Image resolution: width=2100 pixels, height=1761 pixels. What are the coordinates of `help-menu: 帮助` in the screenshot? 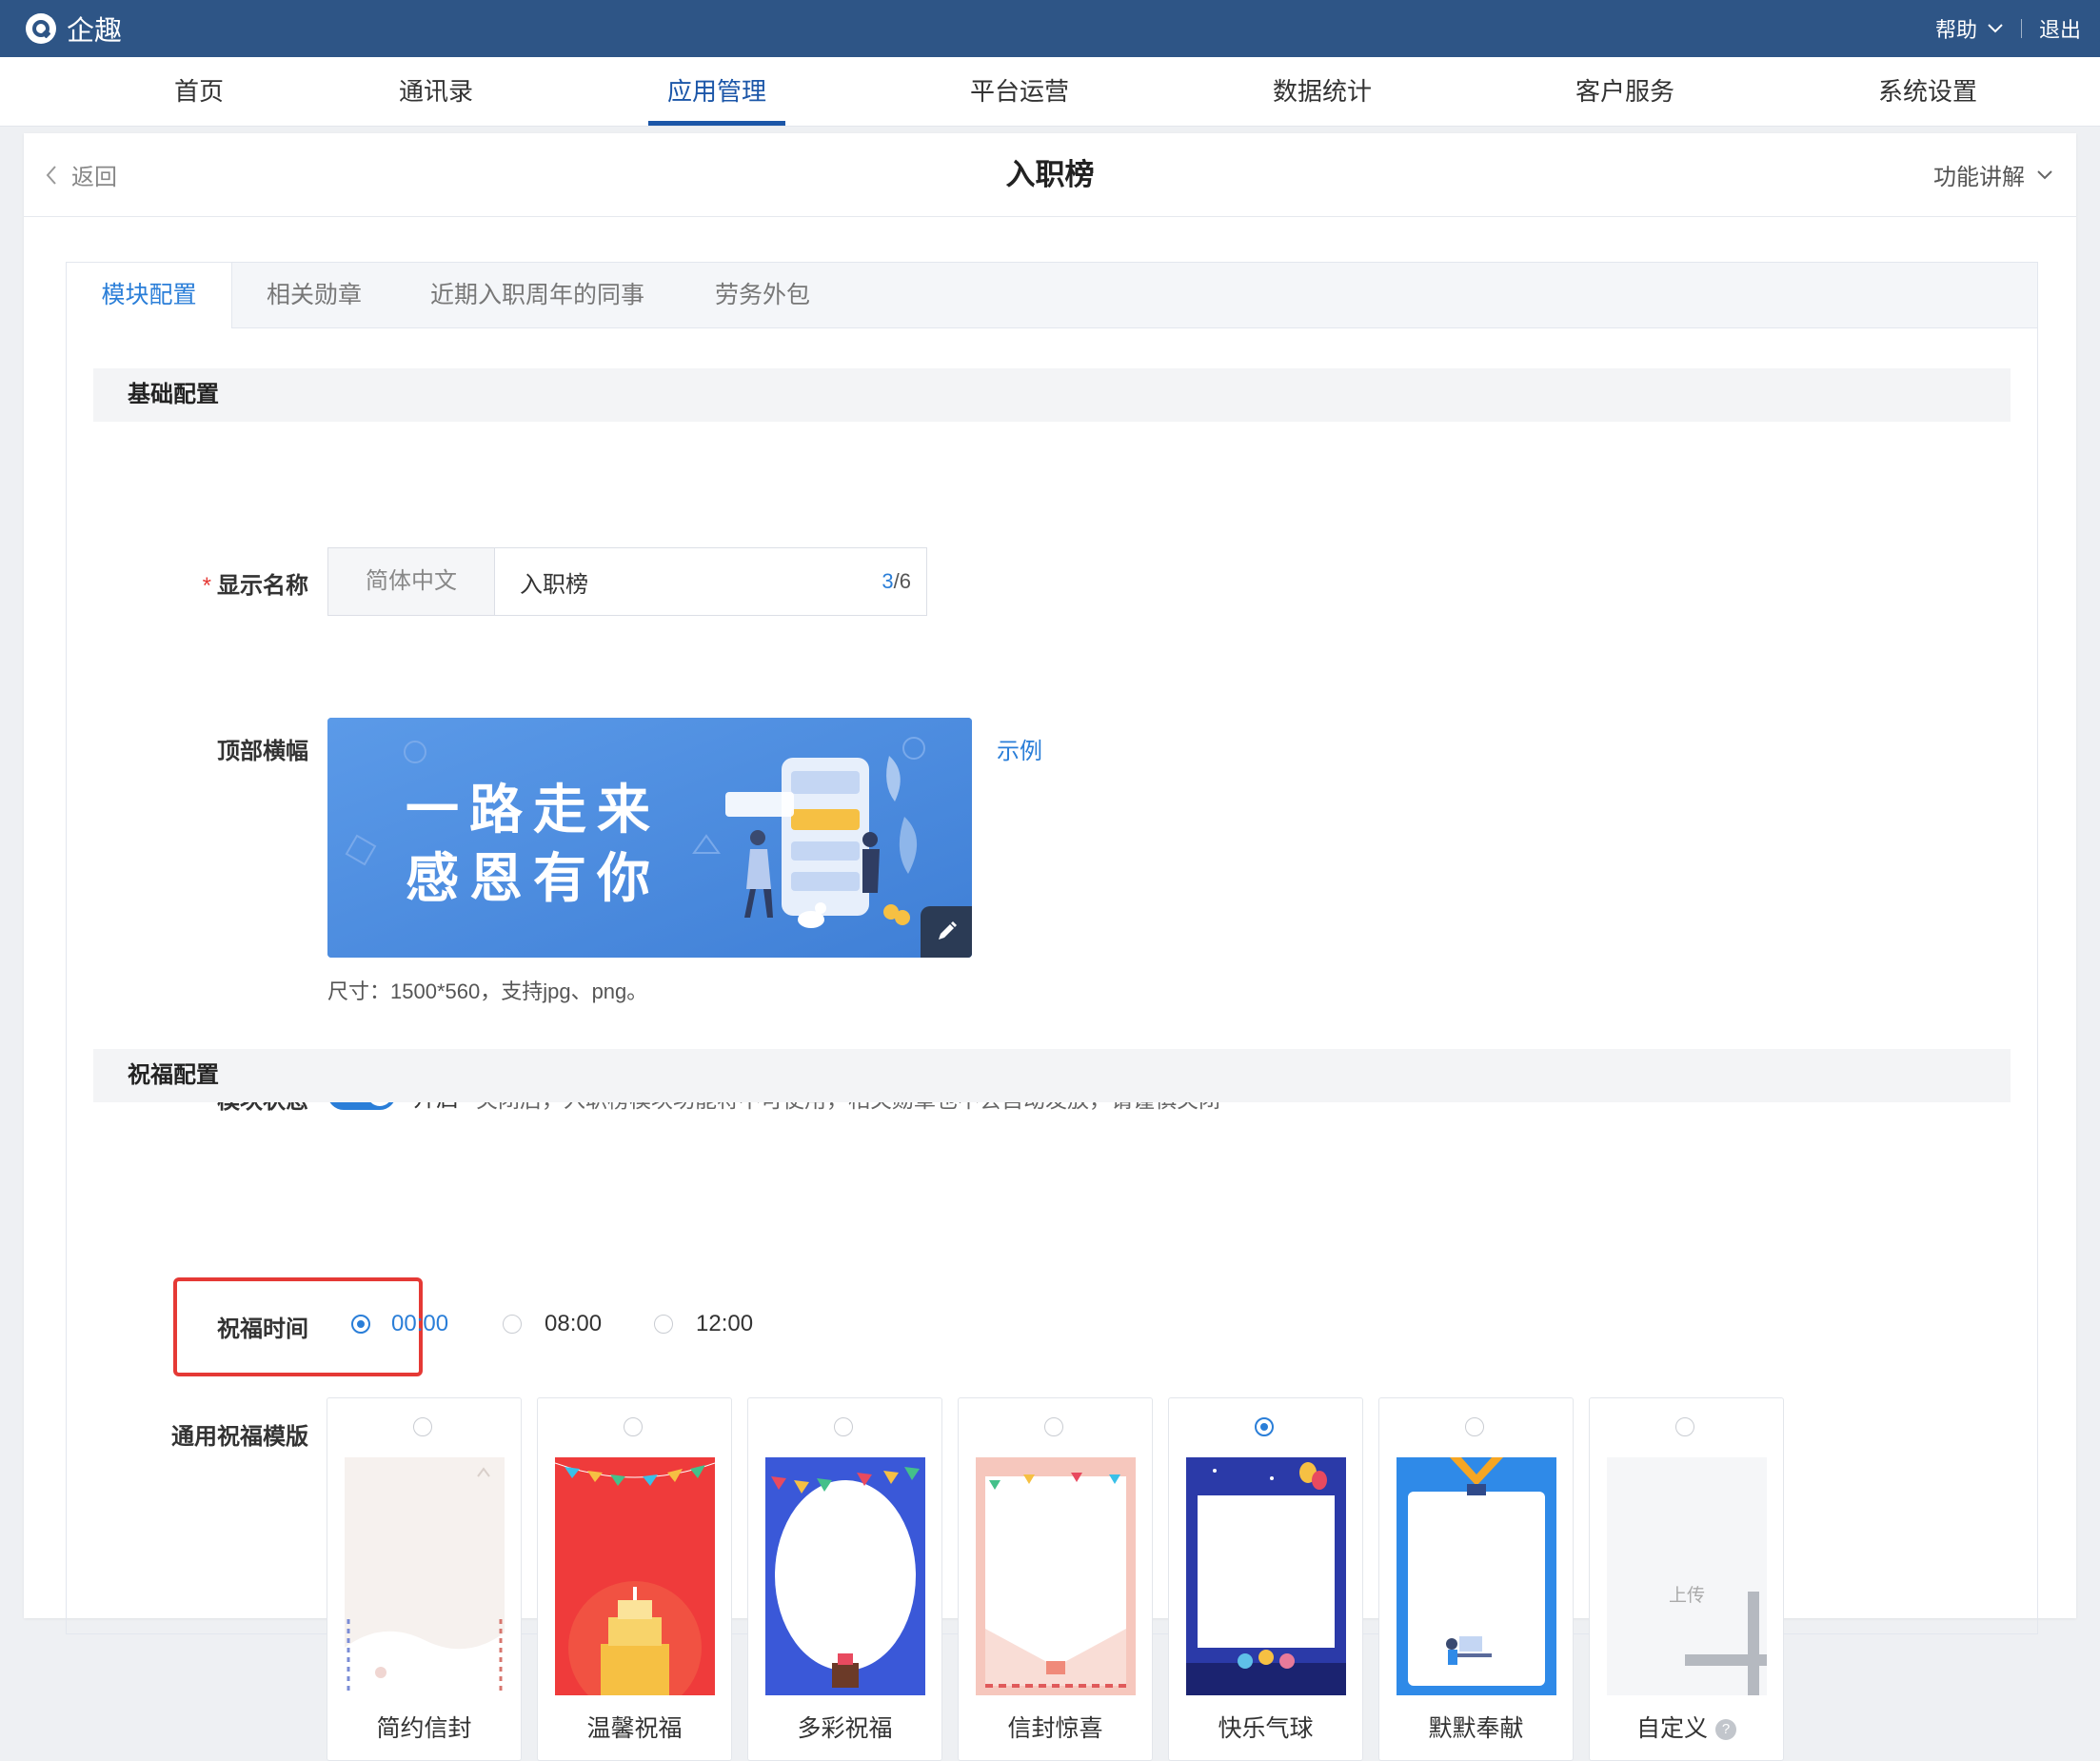 It's located at (1970, 28).